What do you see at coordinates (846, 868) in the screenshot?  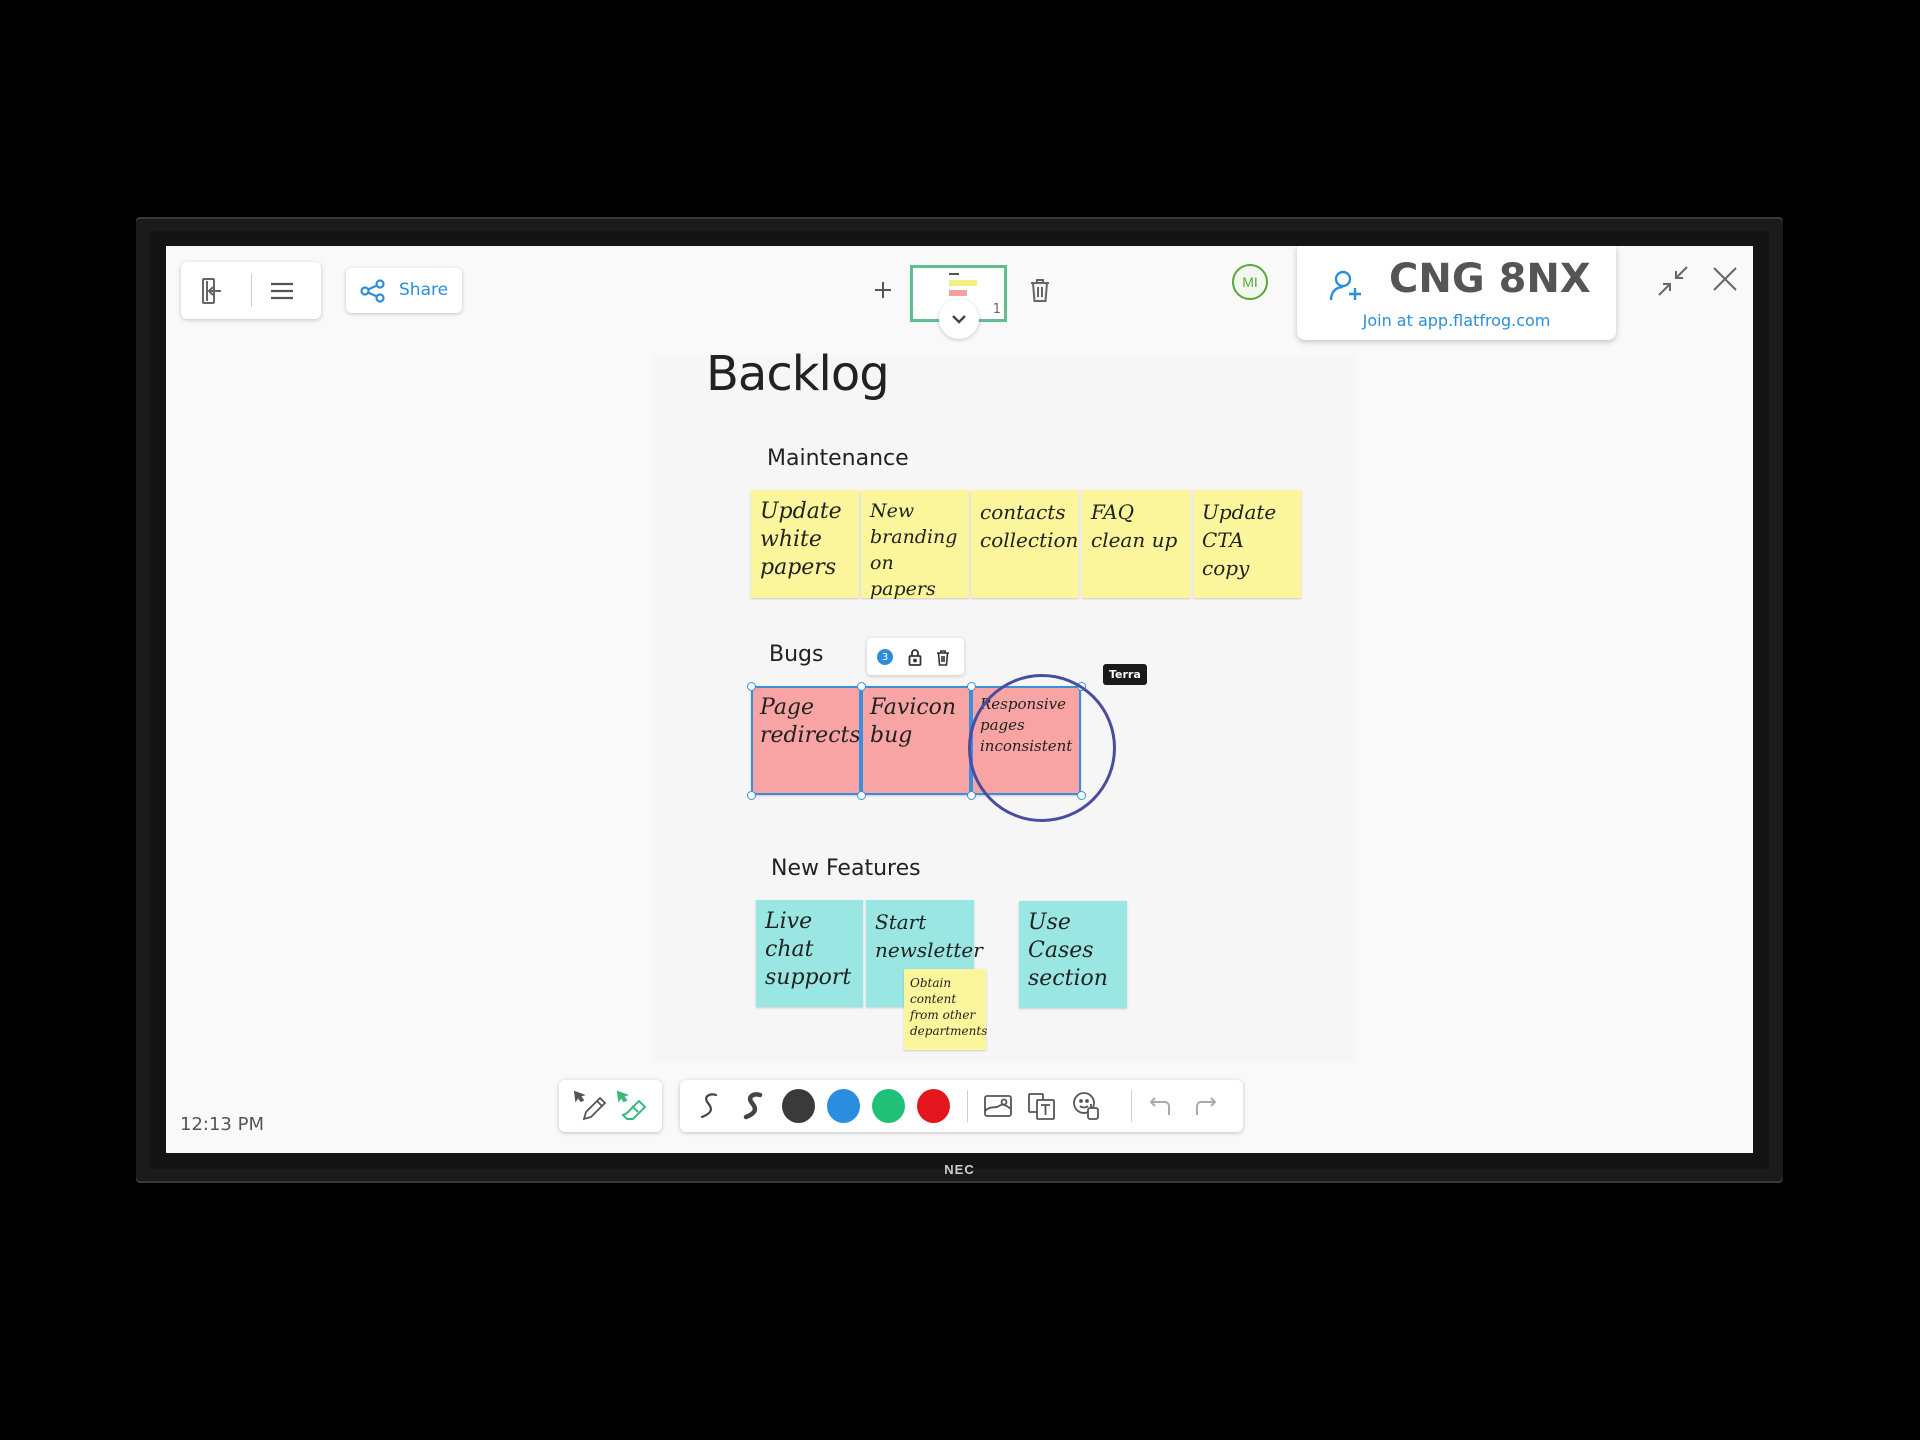 I see `section-title-new-features: New Features` at bounding box center [846, 868].